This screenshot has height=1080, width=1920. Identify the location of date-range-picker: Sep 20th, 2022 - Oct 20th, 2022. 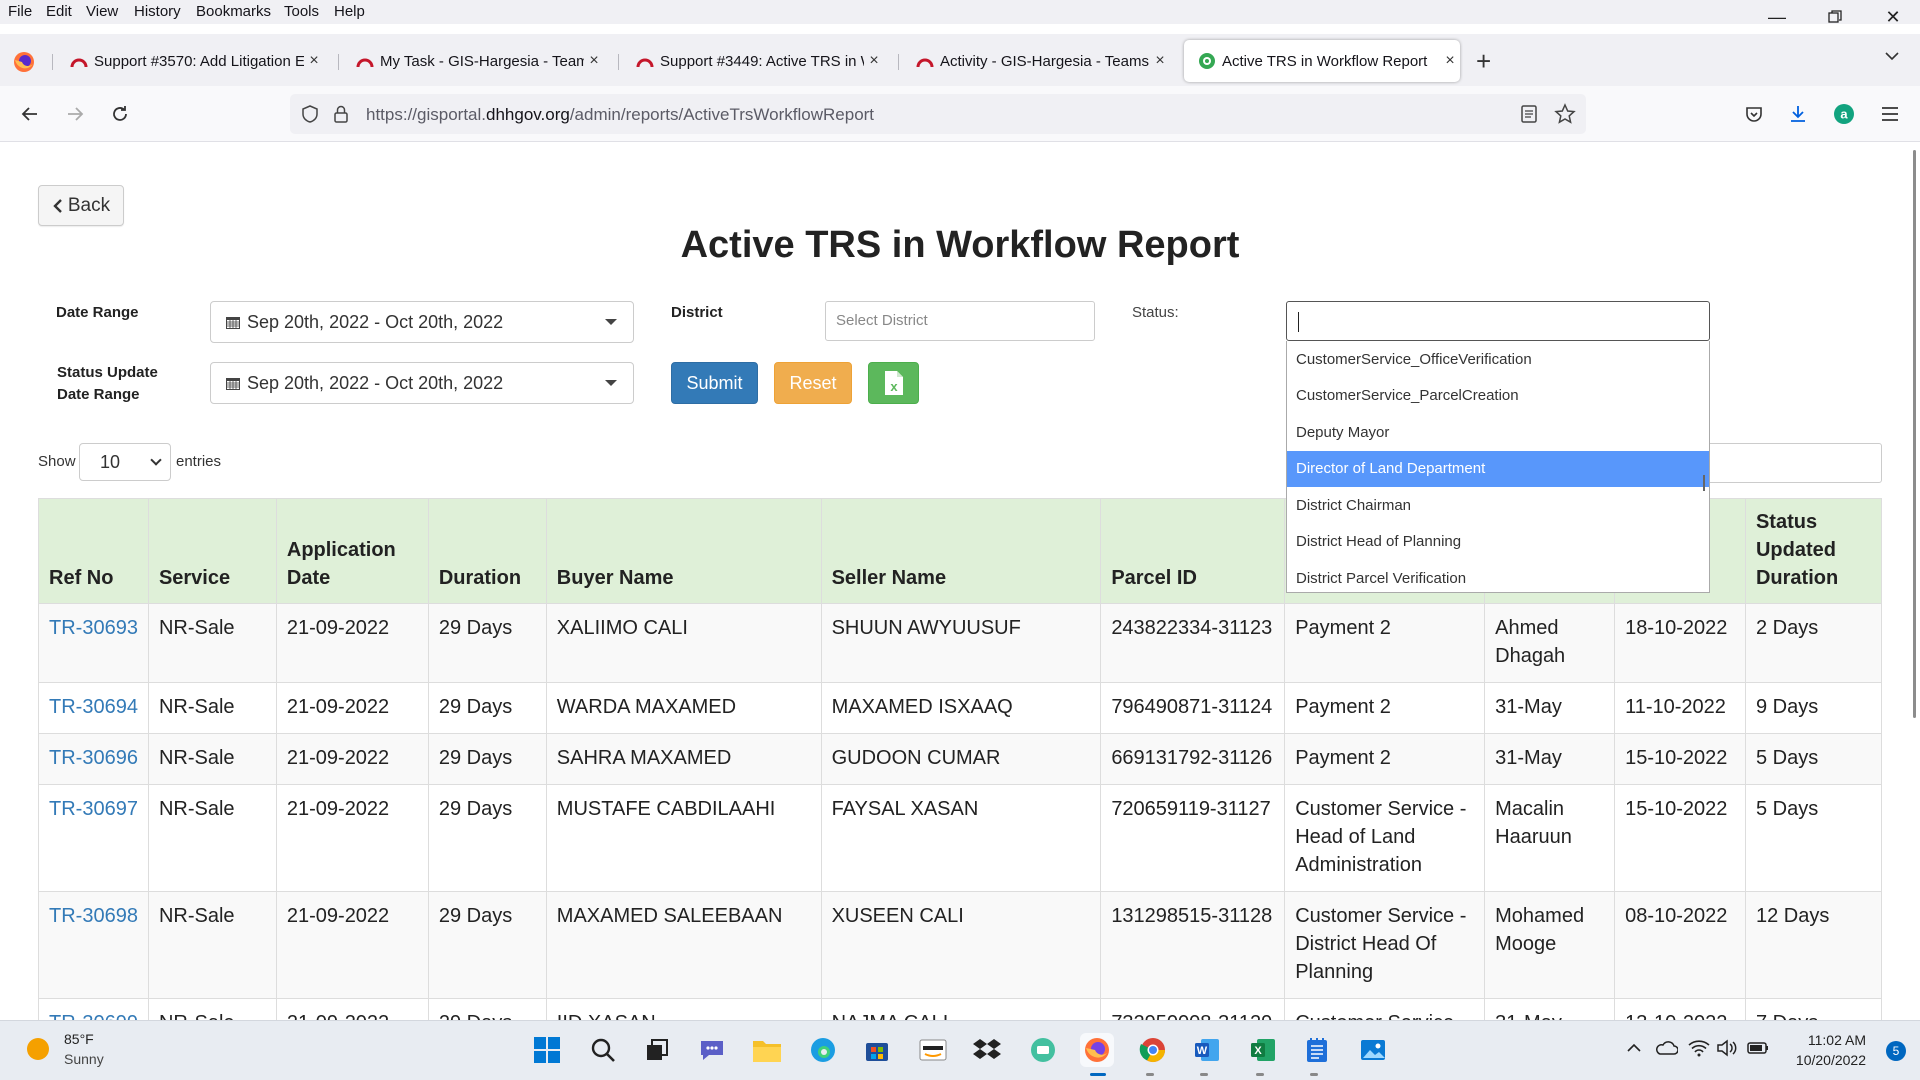
(422, 322).